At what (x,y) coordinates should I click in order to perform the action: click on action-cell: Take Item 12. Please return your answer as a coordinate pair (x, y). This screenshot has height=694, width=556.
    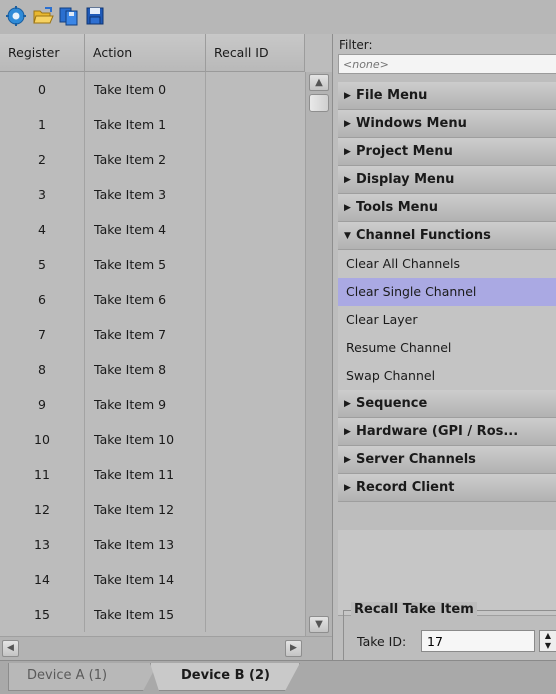
    Looking at the image, I should click on (145, 509).